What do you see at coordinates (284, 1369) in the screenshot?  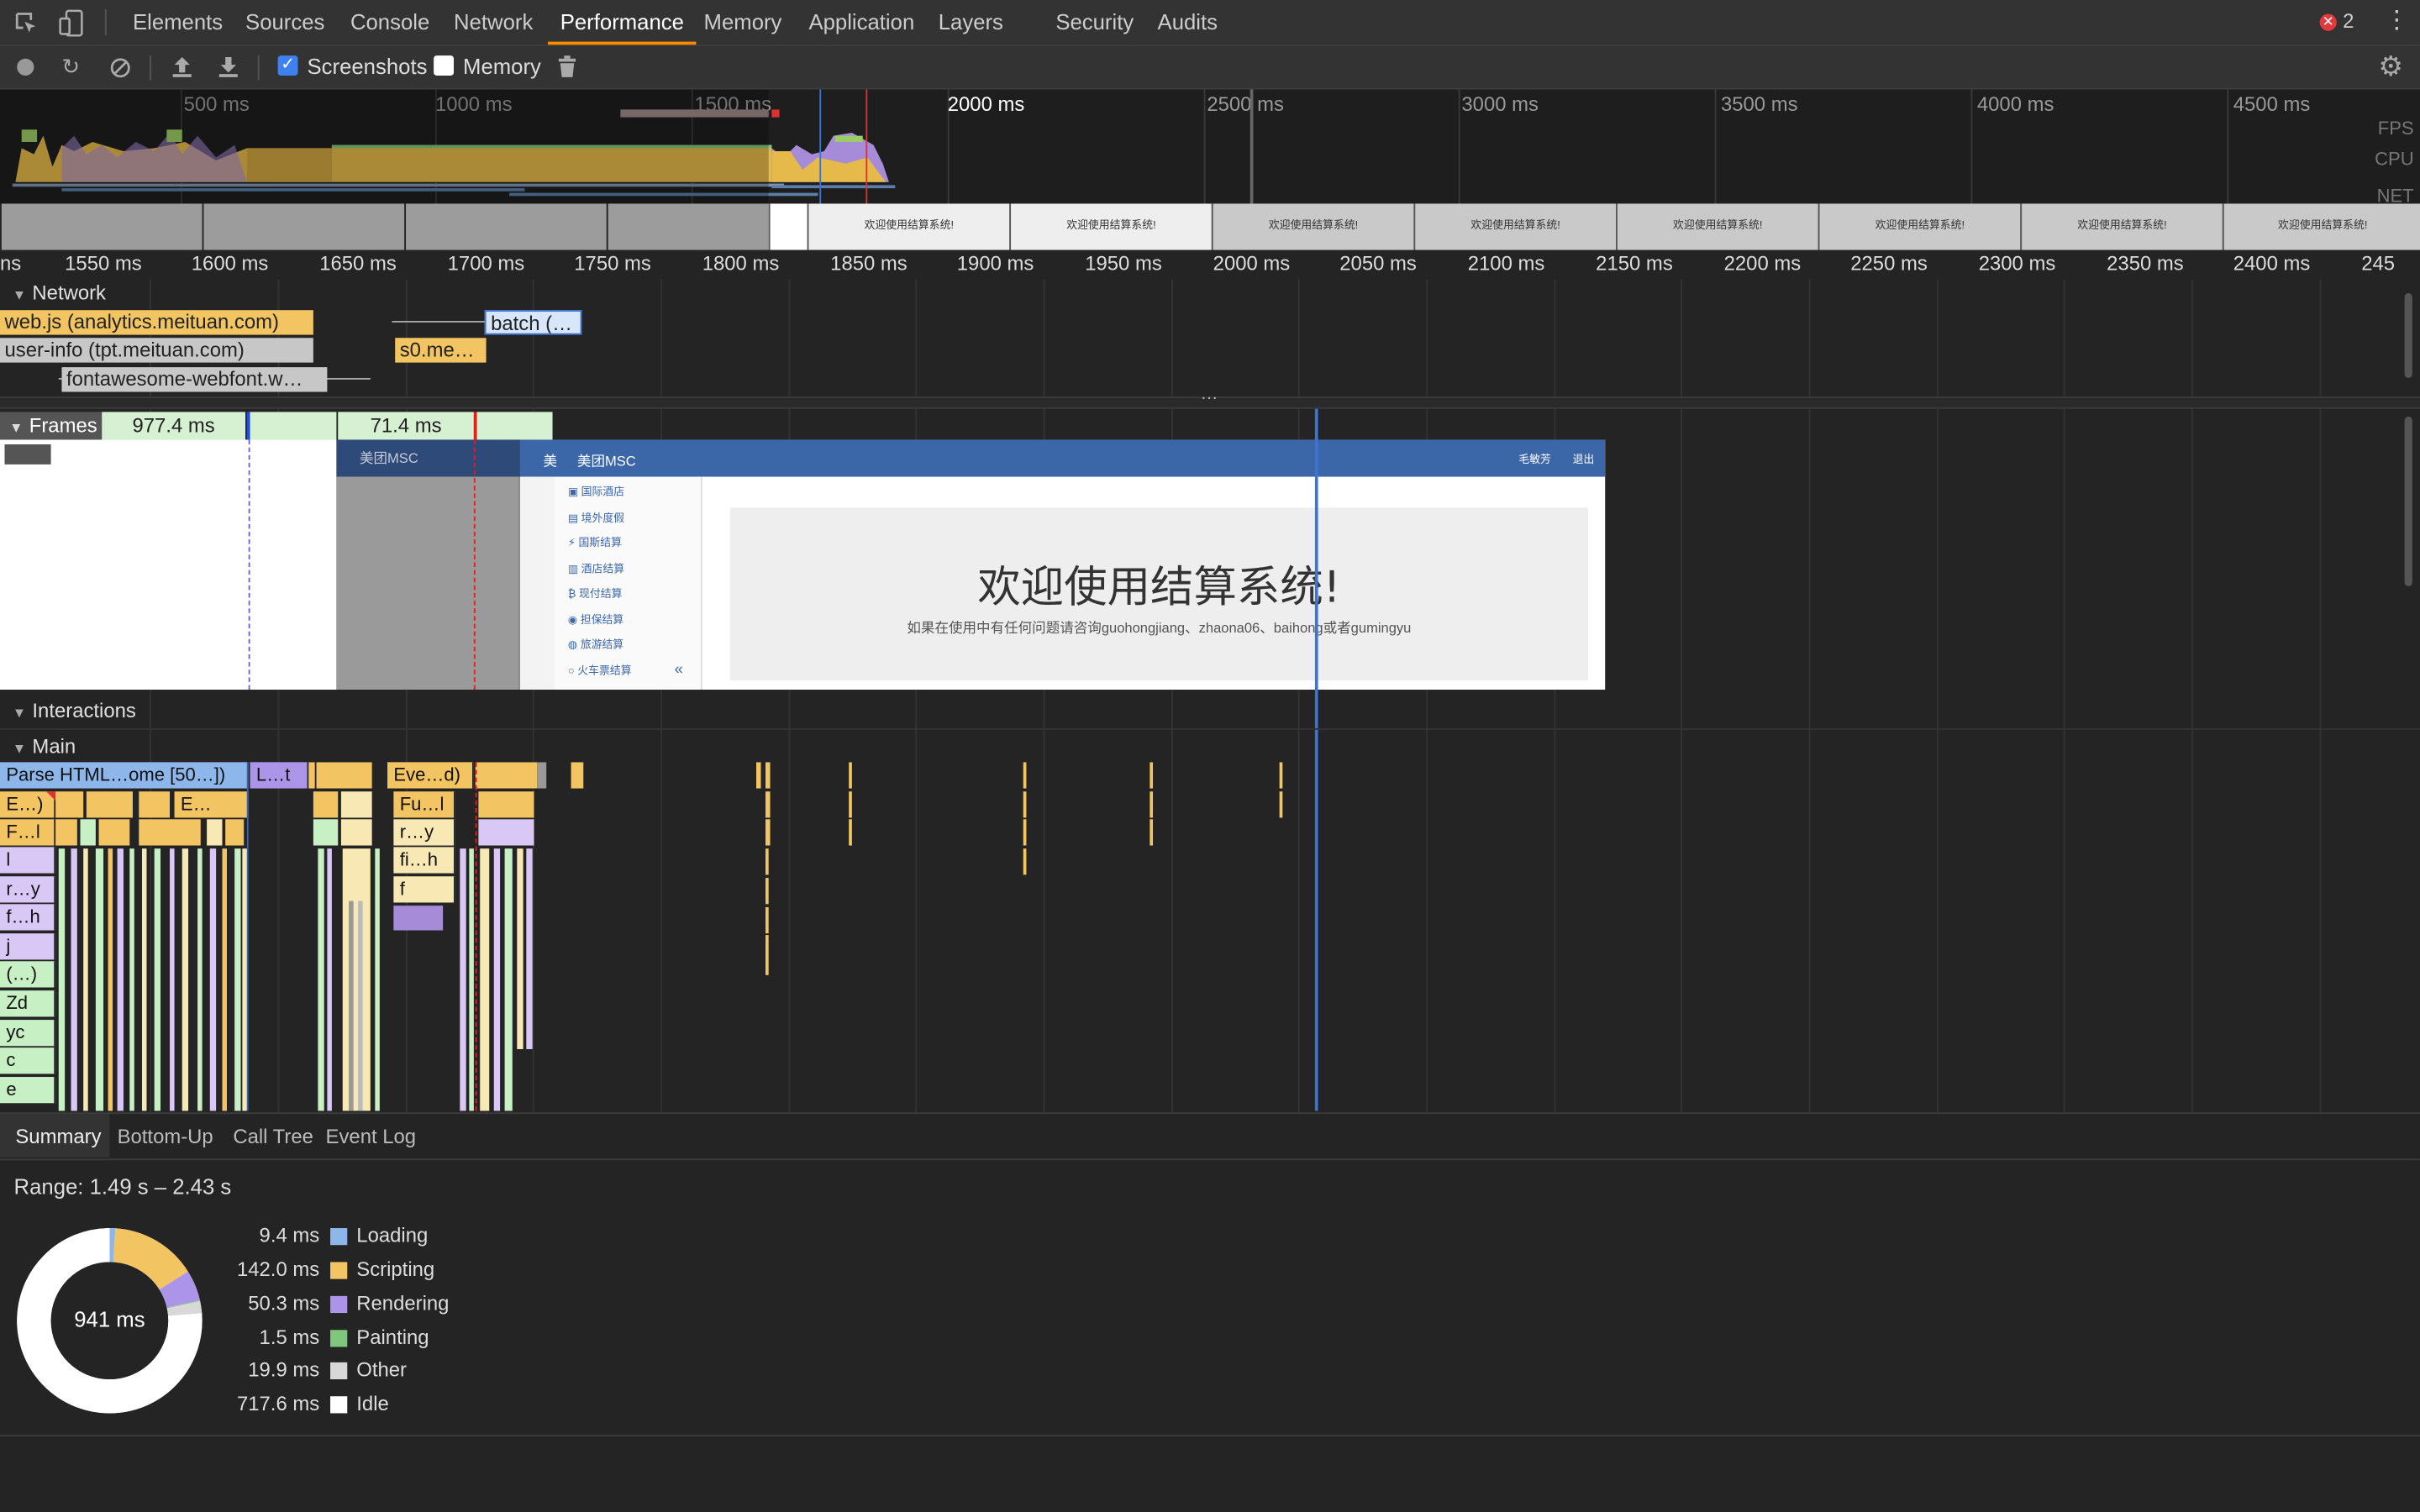 I see `legend-value: 19.9 ms` at bounding box center [284, 1369].